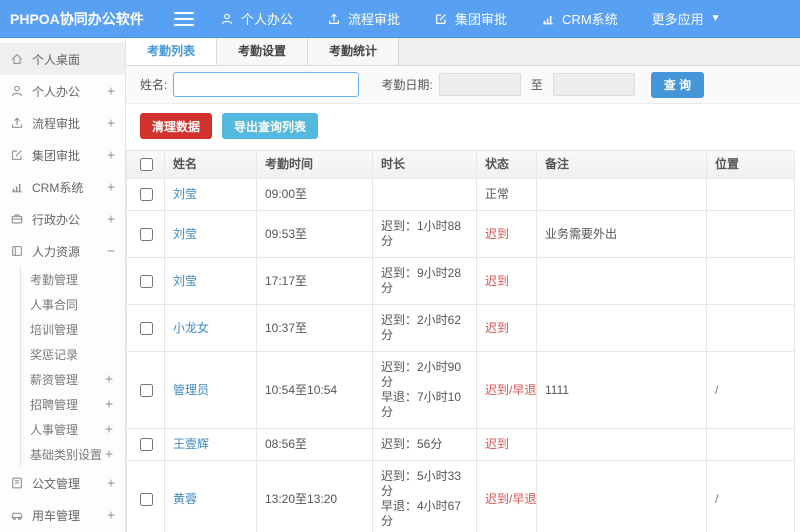  Describe the element at coordinates (73, 354) in the screenshot. I see `sidebar-subitem-reward-punishment-records: 奖惩记录` at that location.